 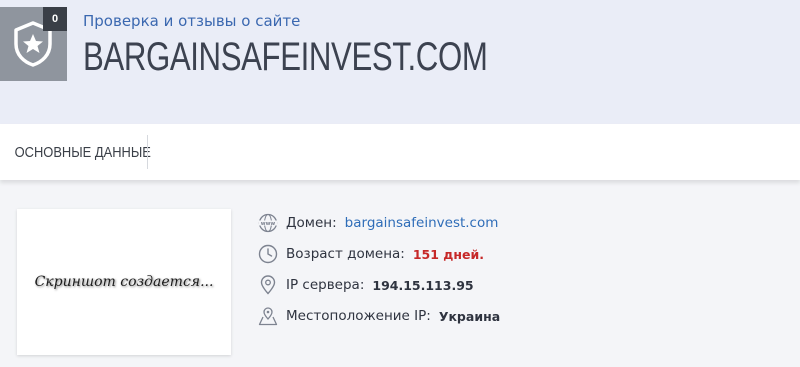 I want to click on svg-text: www, so click(x=268, y=224).